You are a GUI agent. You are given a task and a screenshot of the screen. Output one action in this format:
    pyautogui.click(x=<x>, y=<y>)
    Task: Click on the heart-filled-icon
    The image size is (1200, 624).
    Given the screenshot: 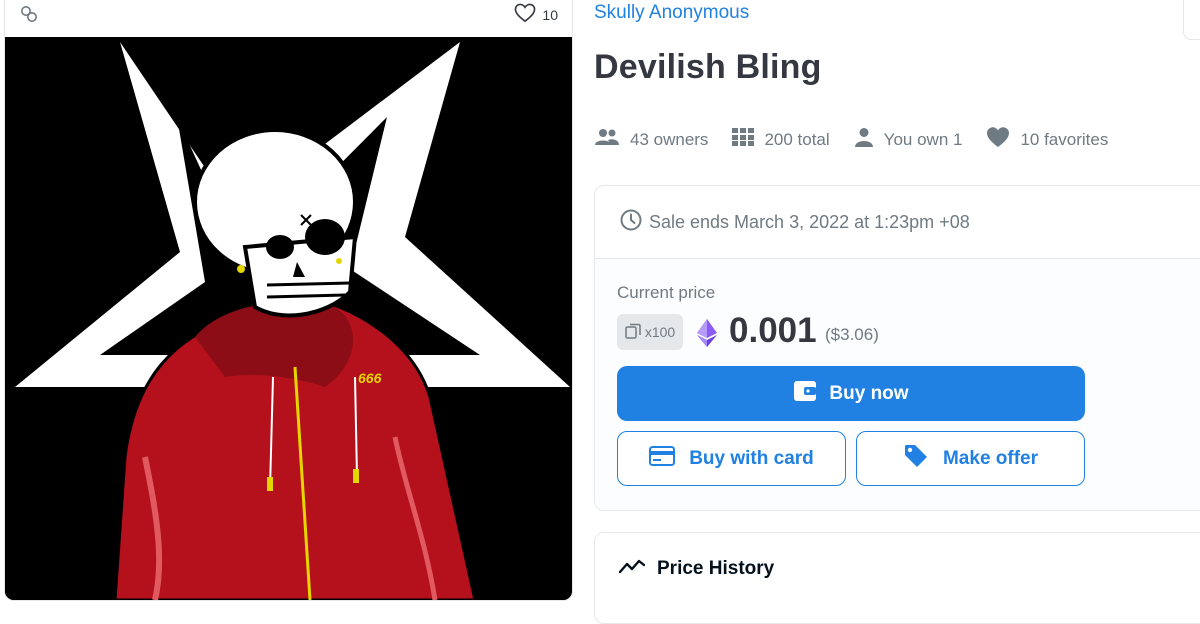 What is the action you would take?
    pyautogui.click(x=1003, y=139)
    